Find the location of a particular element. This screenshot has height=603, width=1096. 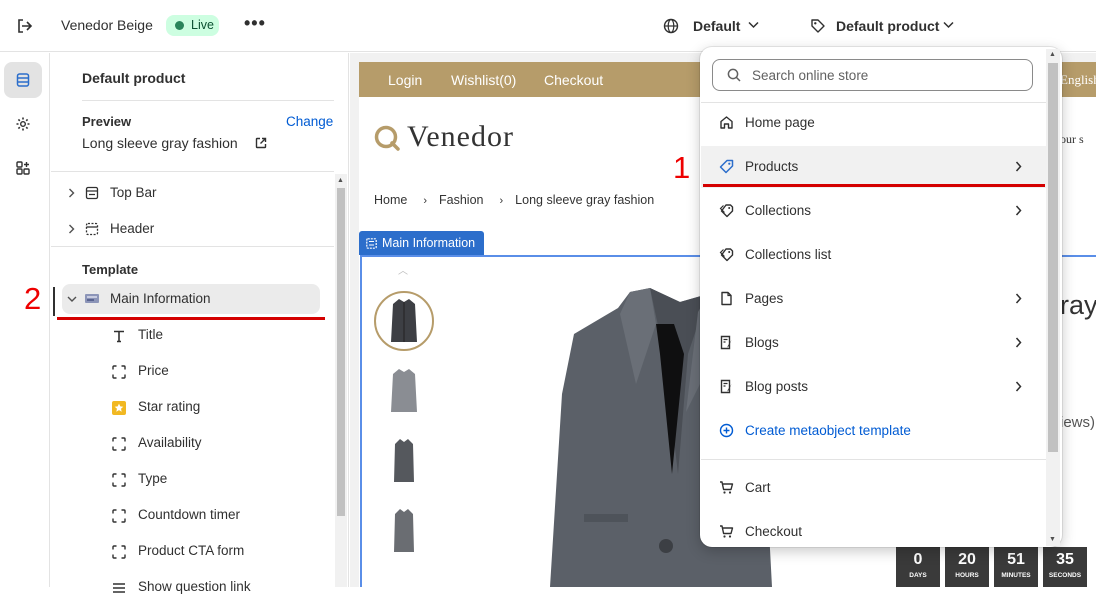

countdown-seconds: 35 SECONDS is located at coordinates (1065, 567).